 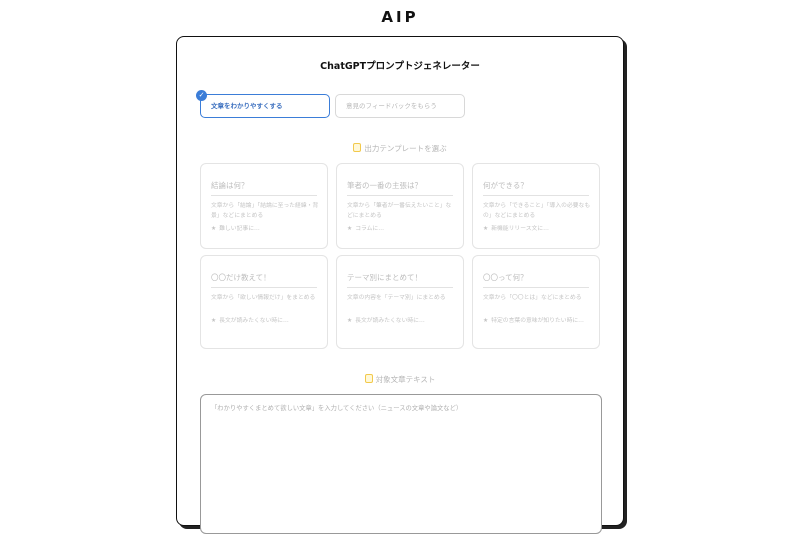 I want to click on tab-simplify-text: ✓ 文章をわかりやすくする, so click(x=263, y=104).